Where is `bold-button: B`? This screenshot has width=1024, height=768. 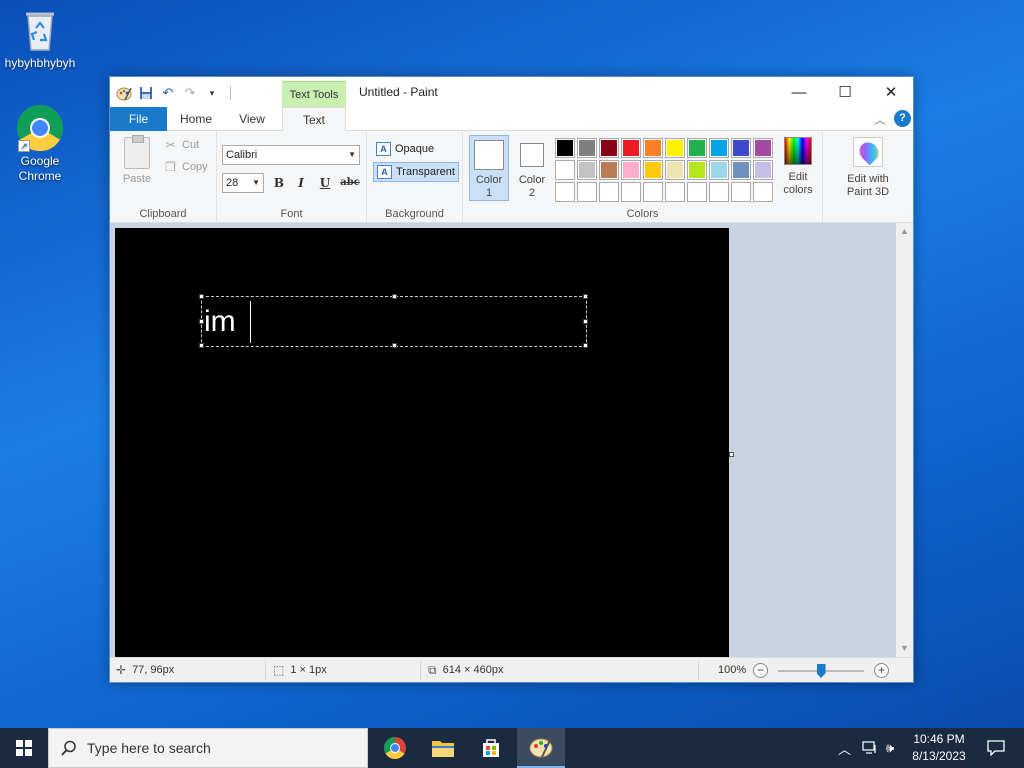 bold-button: B is located at coordinates (279, 183).